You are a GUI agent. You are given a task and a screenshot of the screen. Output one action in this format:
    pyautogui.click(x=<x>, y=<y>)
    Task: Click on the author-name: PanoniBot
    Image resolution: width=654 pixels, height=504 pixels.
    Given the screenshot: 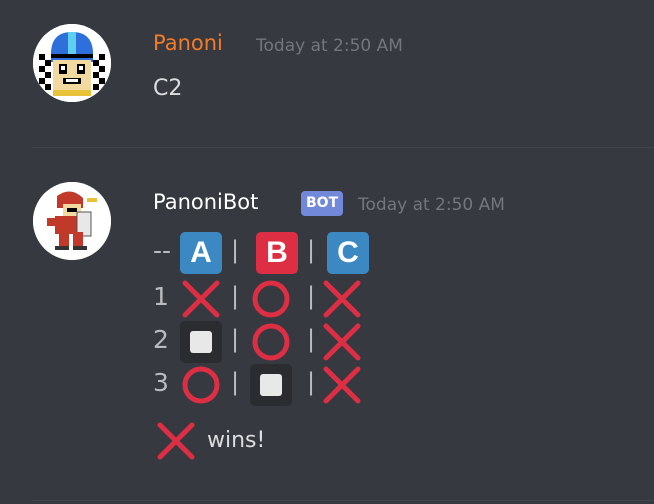 What is the action you would take?
    pyautogui.click(x=205, y=202)
    